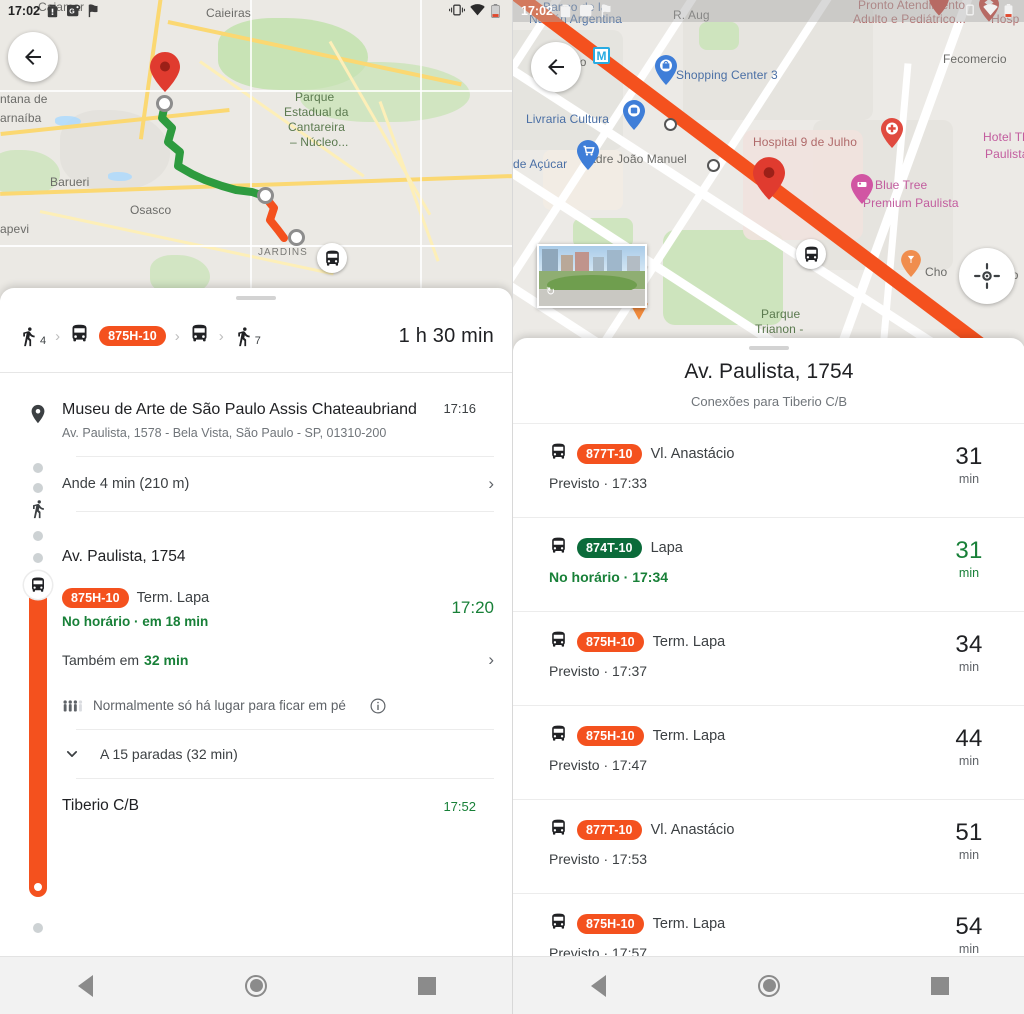  What do you see at coordinates (768, 752) in the screenshot?
I see `connection-row: 875H-10 Term. Lapa Previsto · 17:47 44 min` at bounding box center [768, 752].